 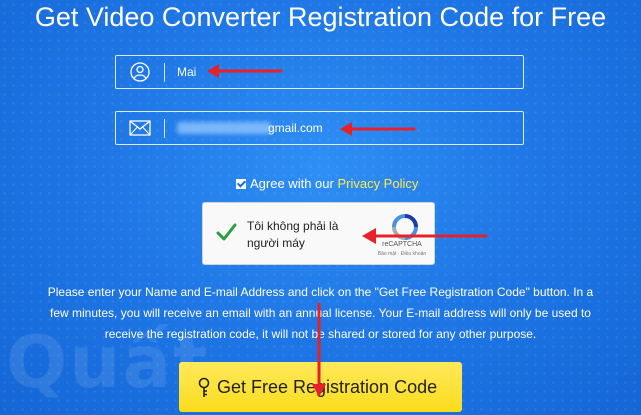 I want to click on agree-text: Agree with our, so click(x=292, y=183).